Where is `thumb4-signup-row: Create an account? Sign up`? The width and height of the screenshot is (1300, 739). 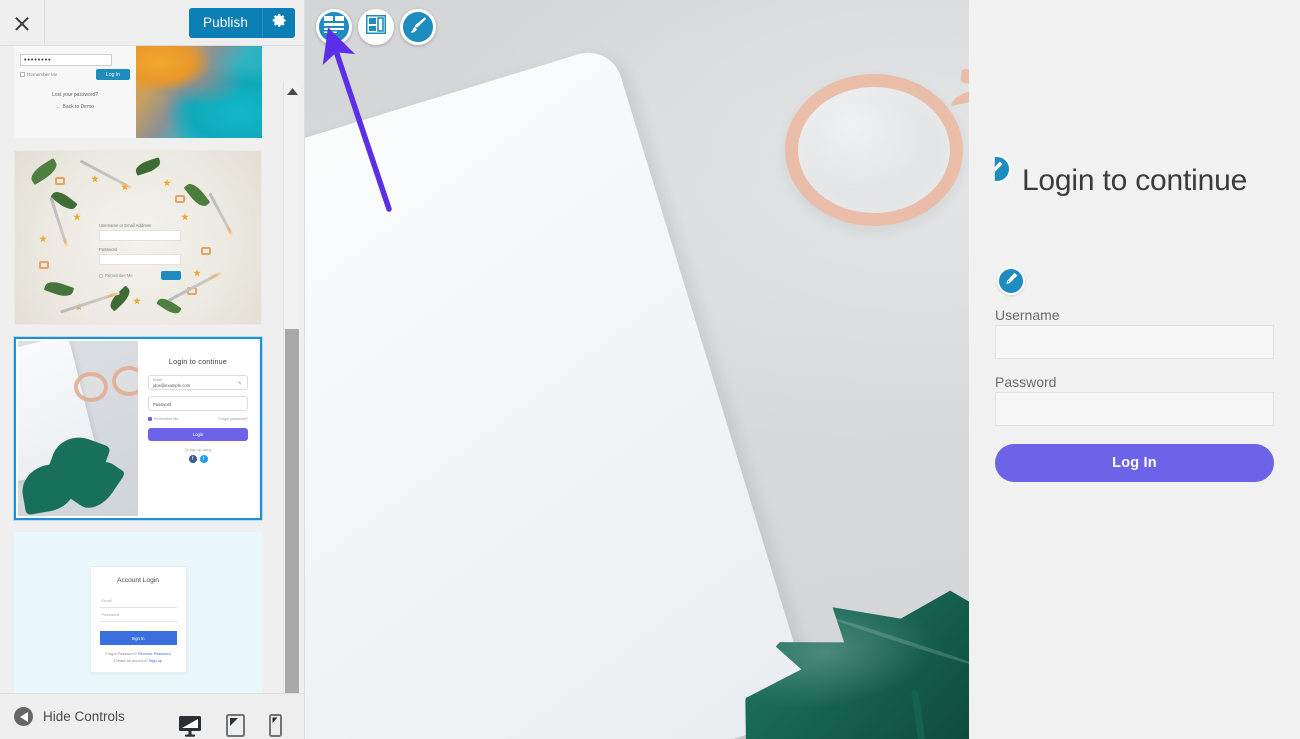
thumb4-signup-row: Create an account? Sign up is located at coordinates (138, 660).